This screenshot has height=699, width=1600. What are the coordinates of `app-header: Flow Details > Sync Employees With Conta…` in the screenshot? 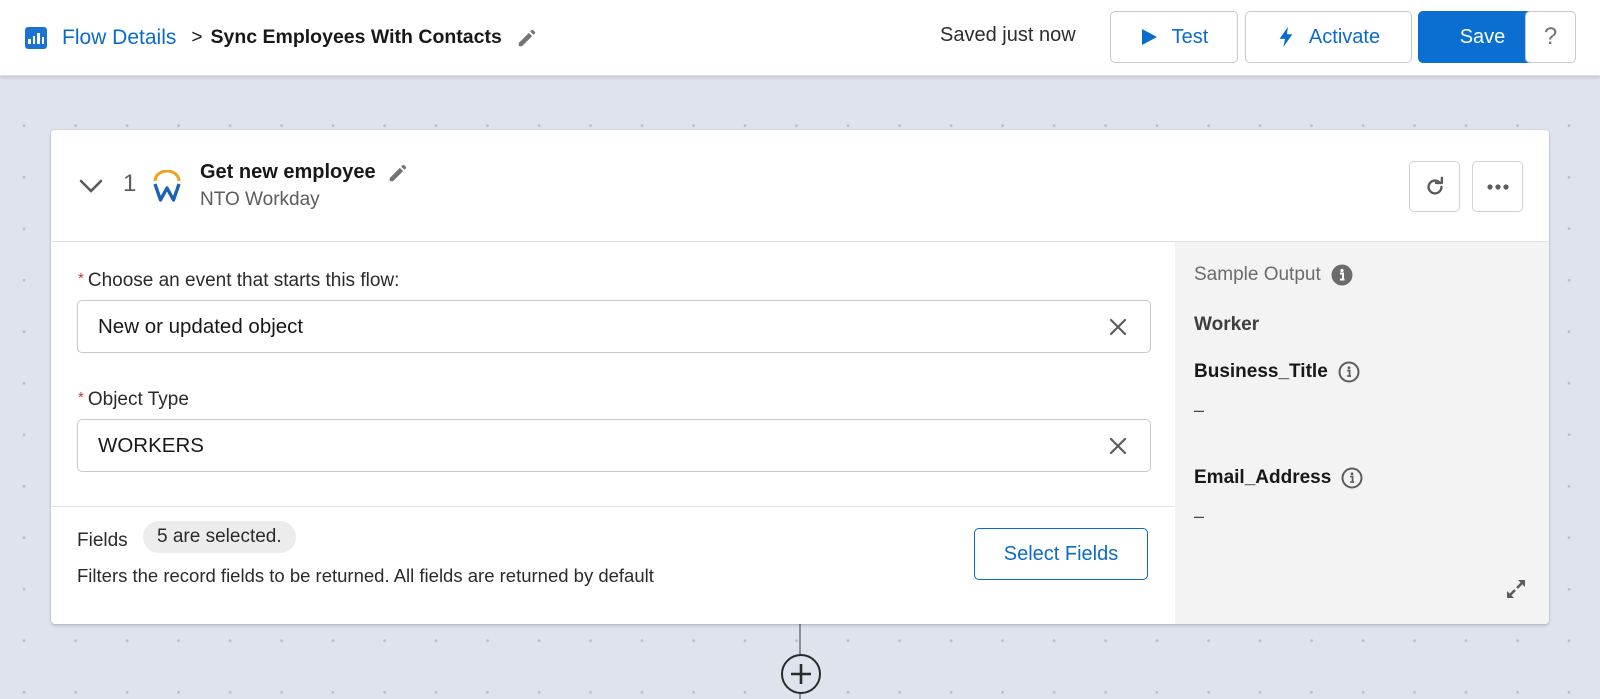 It's located at (800, 38).